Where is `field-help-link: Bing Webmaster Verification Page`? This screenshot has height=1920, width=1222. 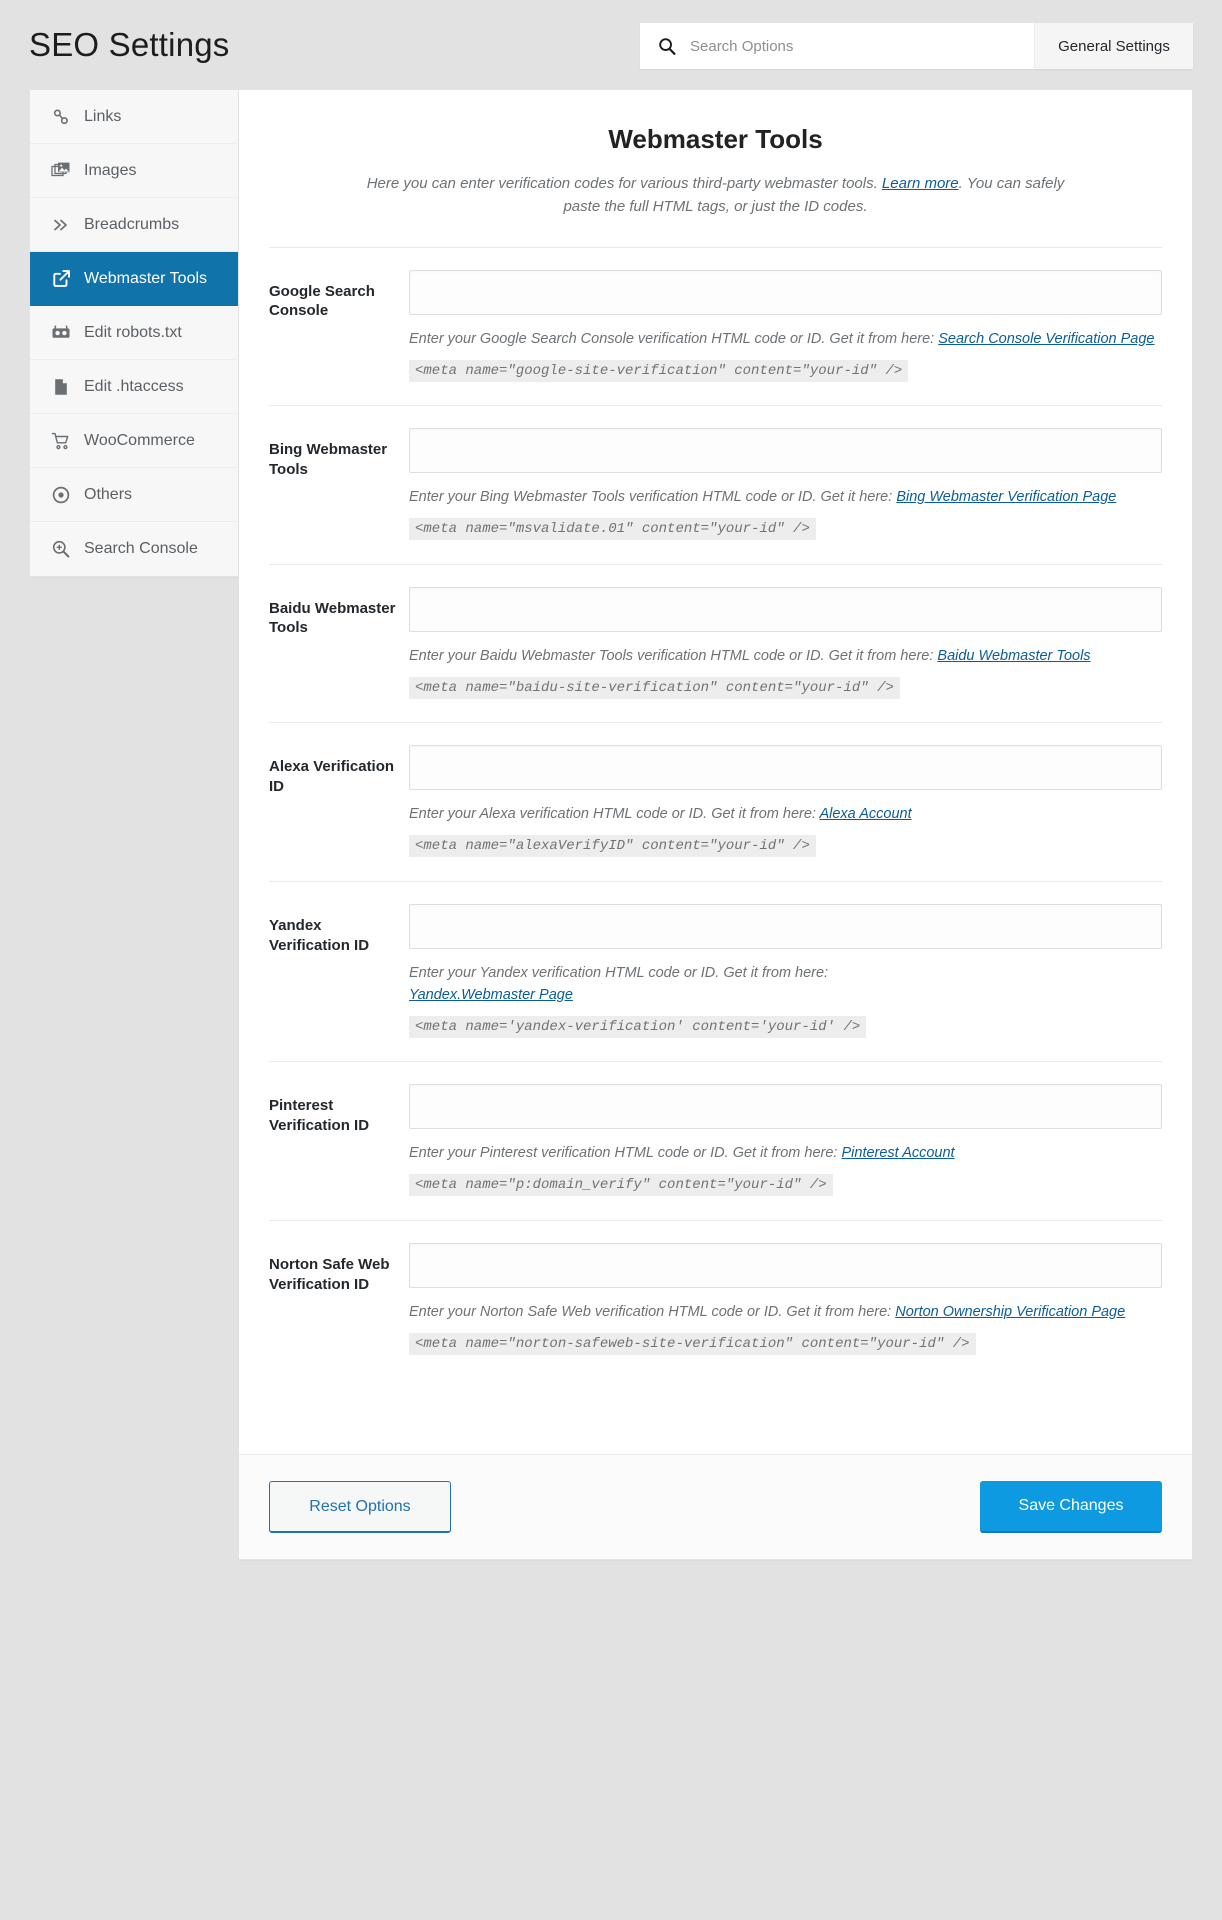
field-help-link: Bing Webmaster Verification Page is located at coordinates (1006, 497).